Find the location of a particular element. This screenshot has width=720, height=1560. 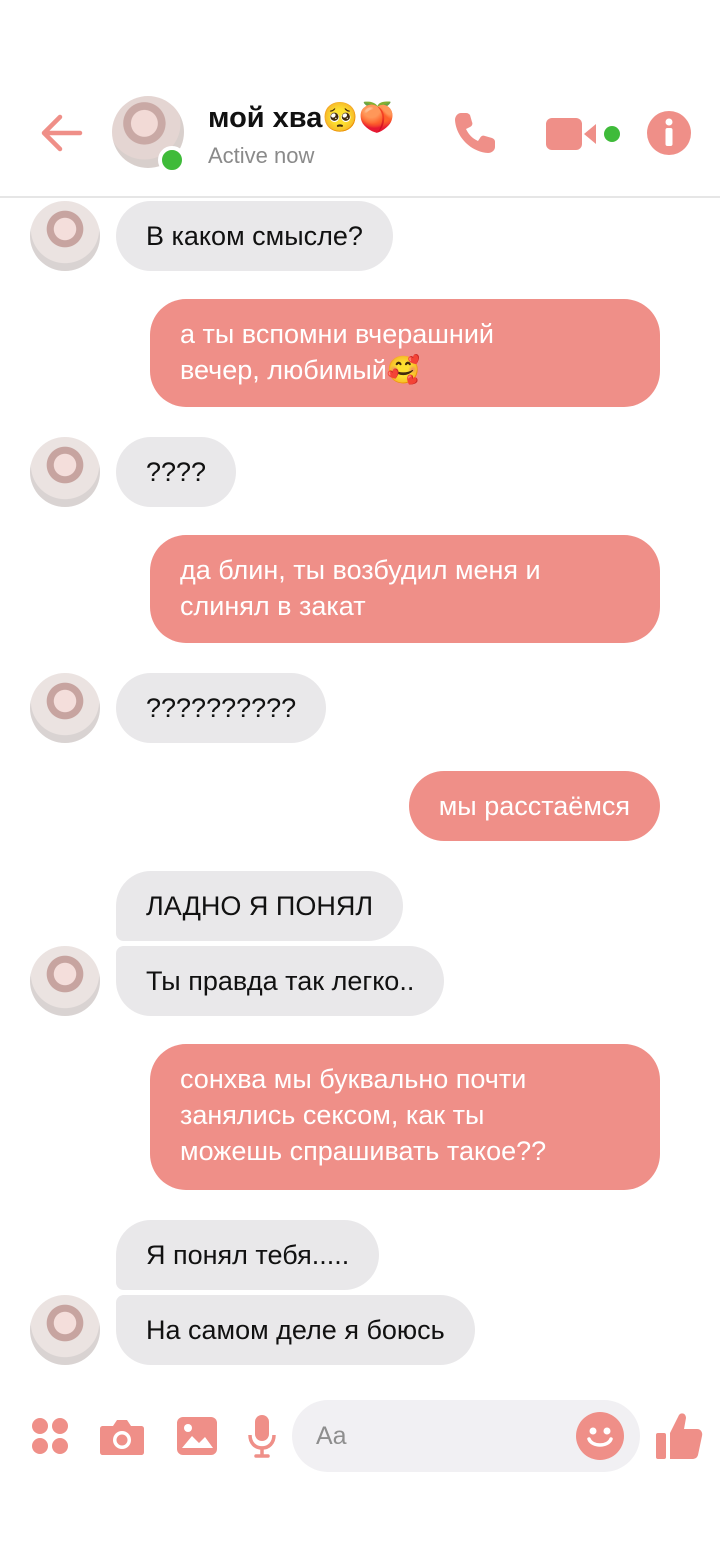

image-icon is located at coordinates (197, 1436).